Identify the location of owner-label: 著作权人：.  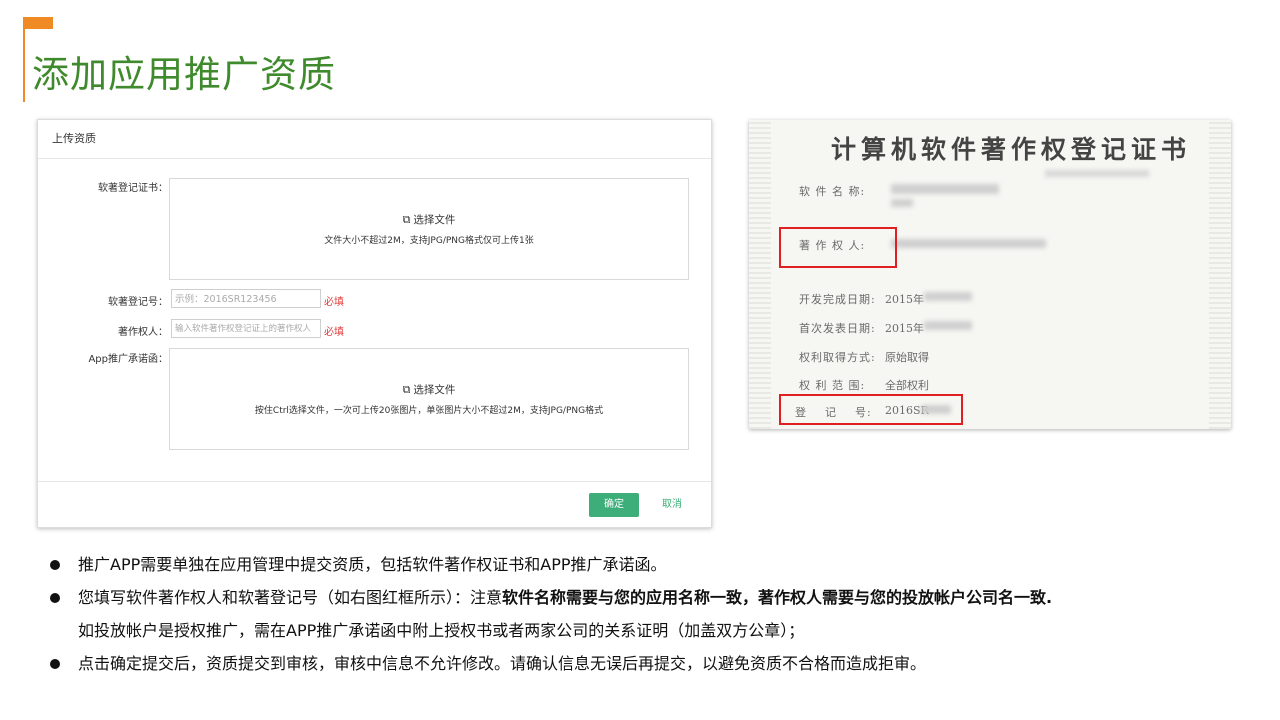
(143, 332).